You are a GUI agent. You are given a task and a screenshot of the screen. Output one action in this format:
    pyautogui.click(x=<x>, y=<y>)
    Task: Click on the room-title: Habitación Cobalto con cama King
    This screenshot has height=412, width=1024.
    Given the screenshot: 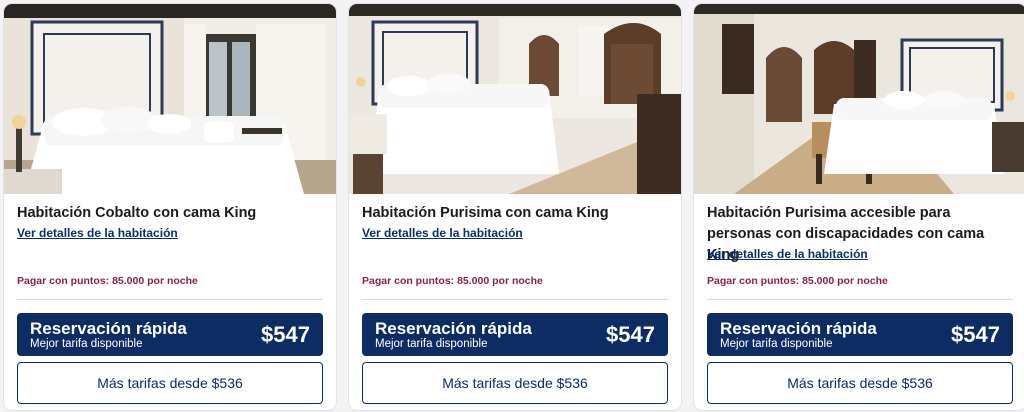 What is the action you would take?
    pyautogui.click(x=137, y=213)
    